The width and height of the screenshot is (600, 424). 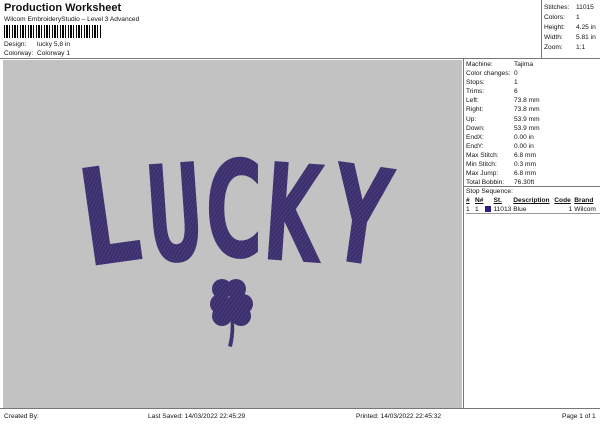 What do you see at coordinates (541, 29) in the screenshot?
I see `stats-divider` at bounding box center [541, 29].